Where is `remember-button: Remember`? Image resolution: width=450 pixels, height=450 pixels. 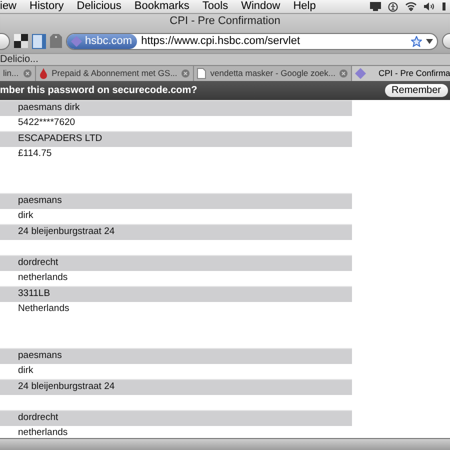
remember-button: Remember is located at coordinates (416, 90).